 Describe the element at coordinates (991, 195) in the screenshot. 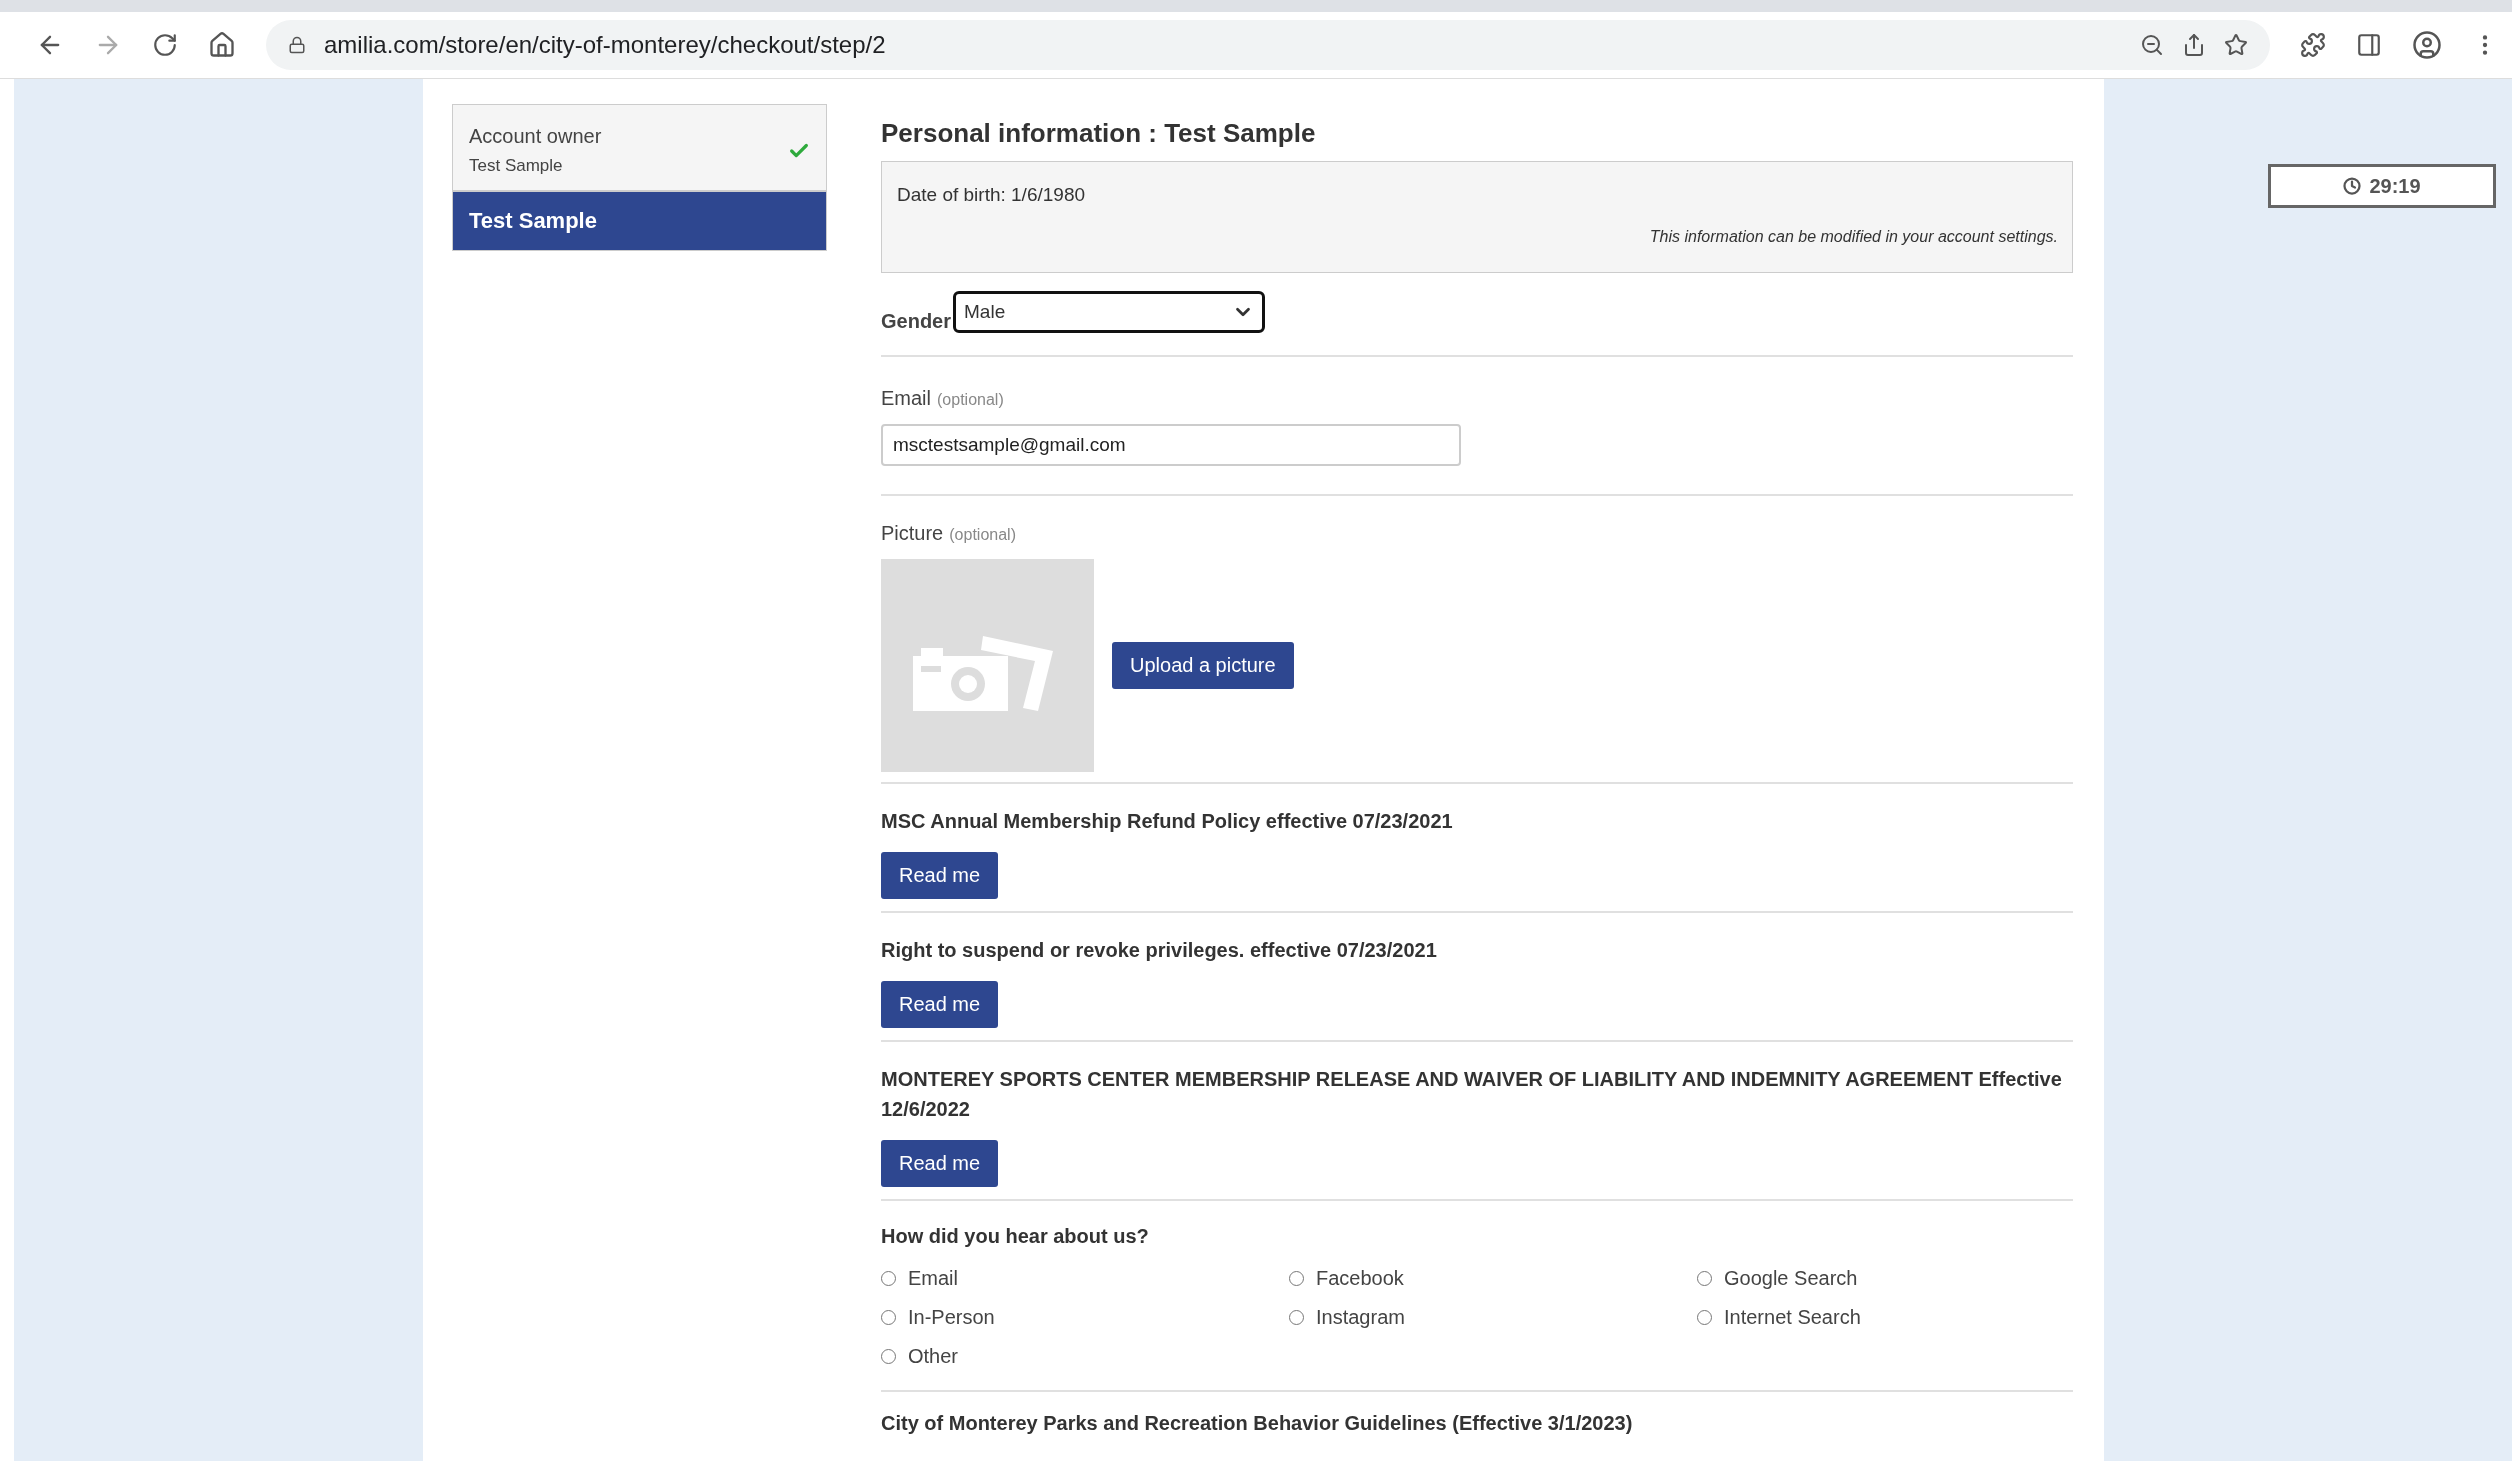

I see `birth-date: Date of birth: 1/6/1980` at that location.